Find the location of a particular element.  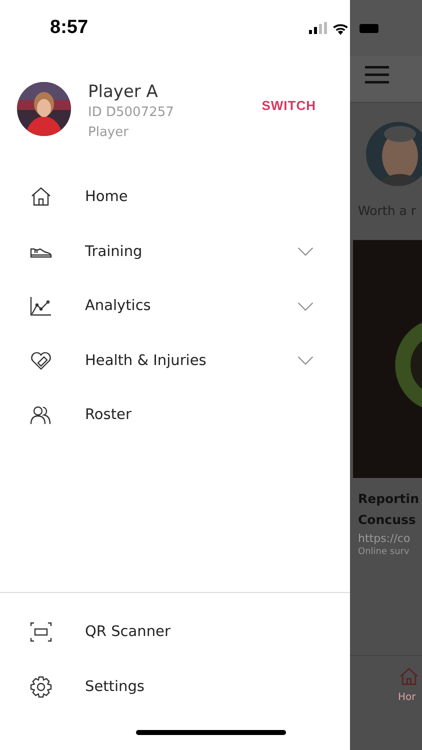

tab-label: Hor is located at coordinates (410, 697).